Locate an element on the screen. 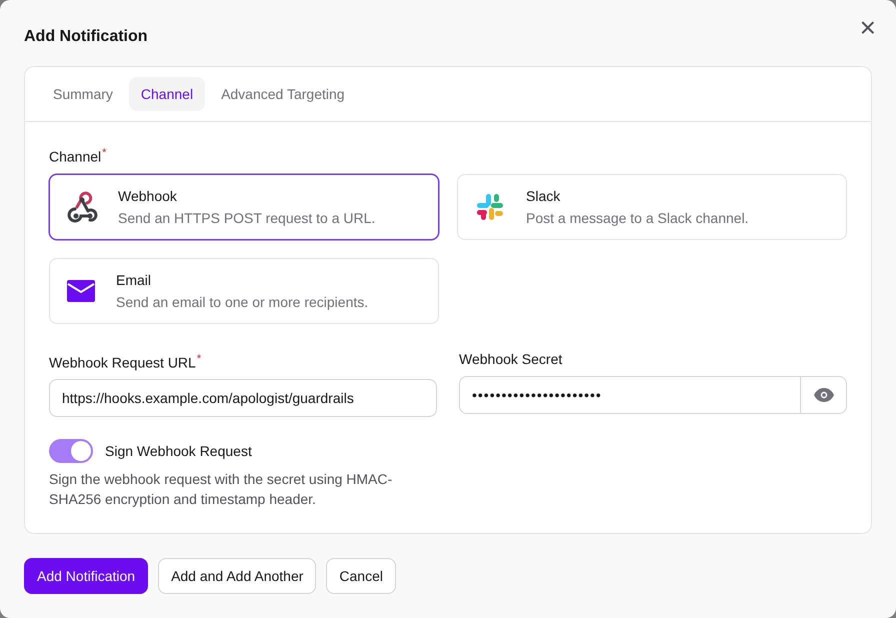  option-description: Send an email to one or more recipients. is located at coordinates (242, 302).